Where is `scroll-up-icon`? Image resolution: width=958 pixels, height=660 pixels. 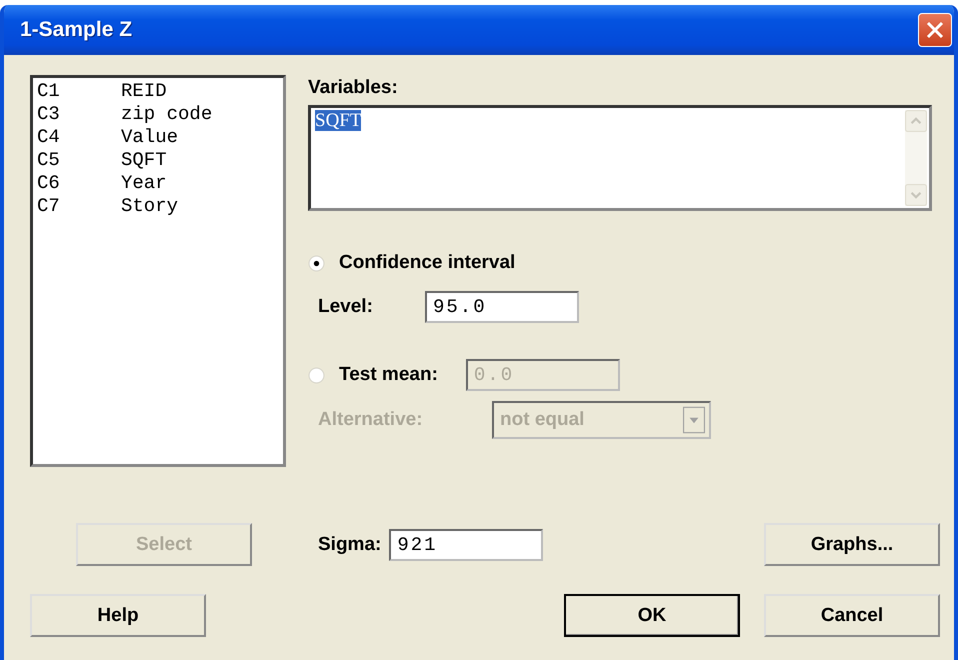
scroll-up-icon is located at coordinates (916, 121).